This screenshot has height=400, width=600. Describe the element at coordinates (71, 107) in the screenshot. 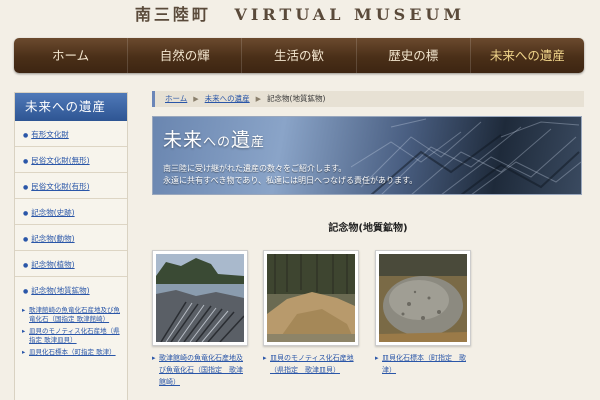

I see `sidebar-heading: 未来への遺産` at that location.